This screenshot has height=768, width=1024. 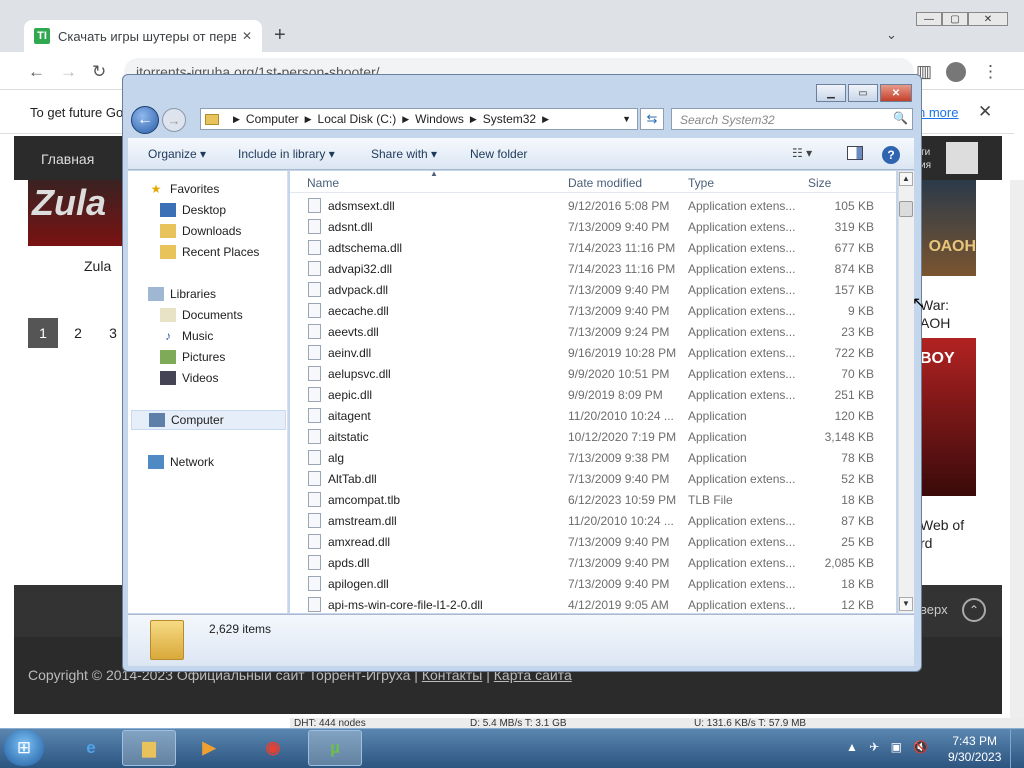 What do you see at coordinates (24, 748) in the screenshot?
I see `start-button: ⊞` at bounding box center [24, 748].